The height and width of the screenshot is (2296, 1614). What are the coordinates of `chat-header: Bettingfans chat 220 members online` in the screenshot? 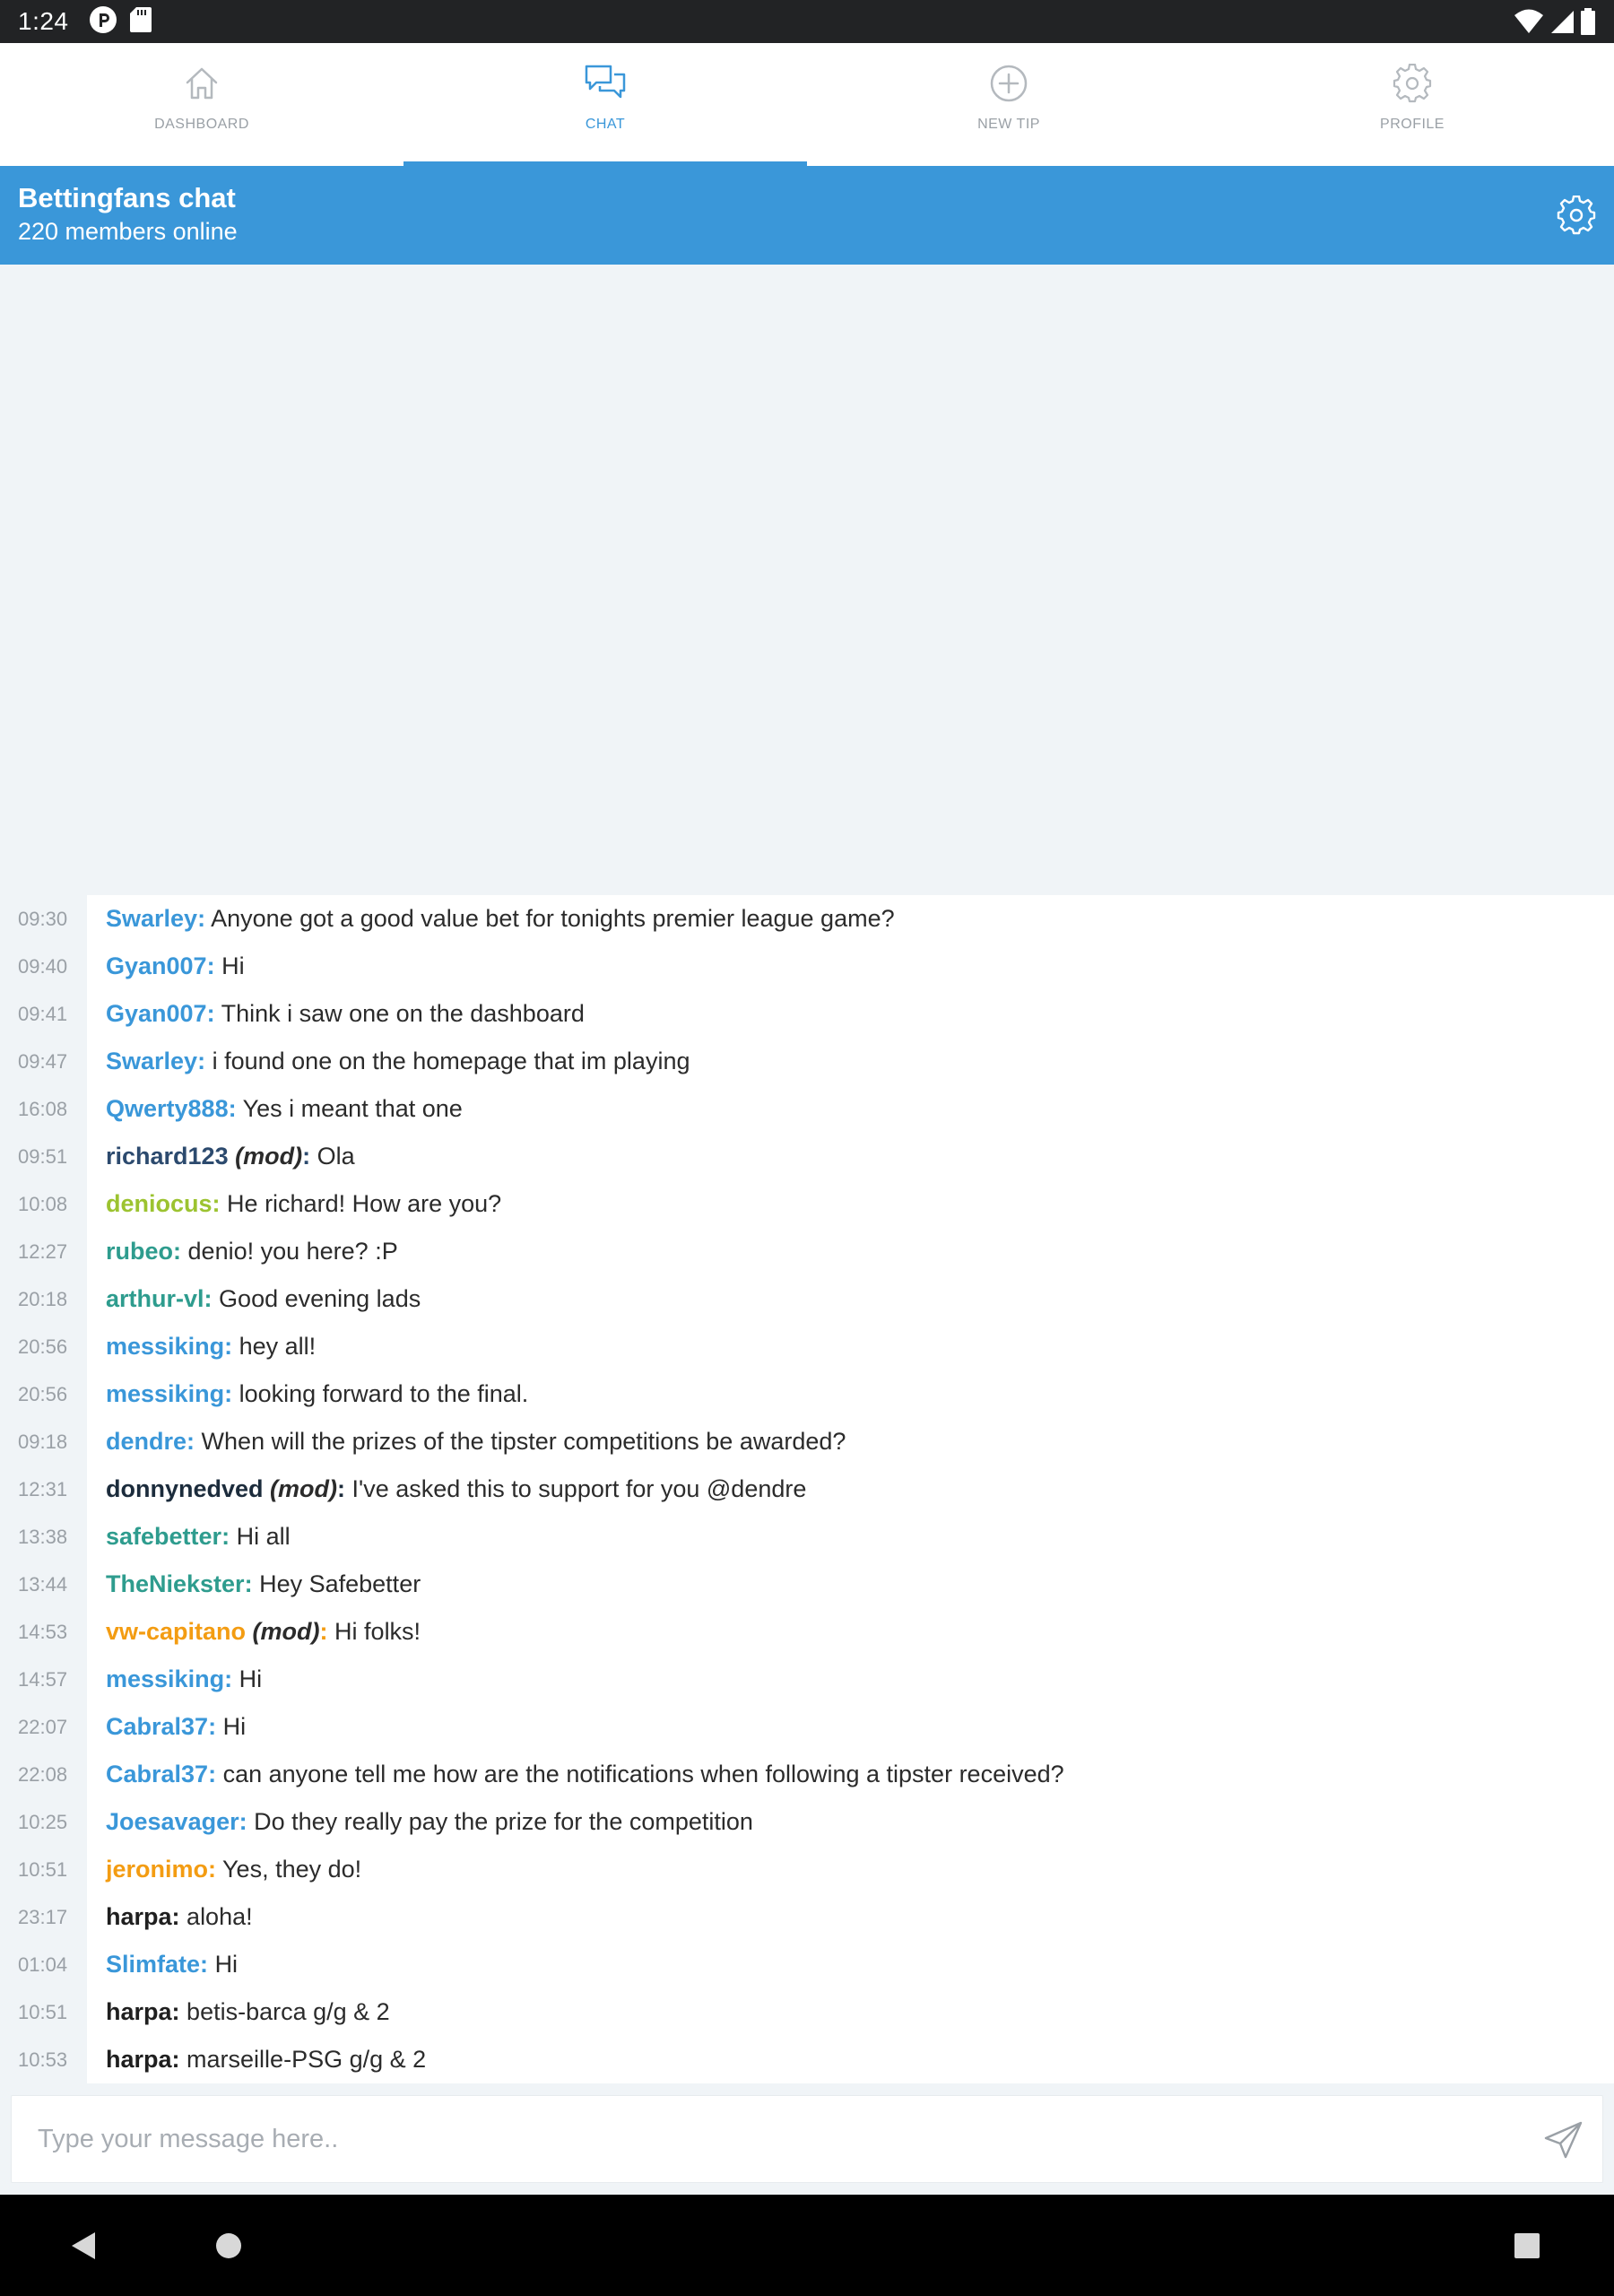 It's located at (807, 215).